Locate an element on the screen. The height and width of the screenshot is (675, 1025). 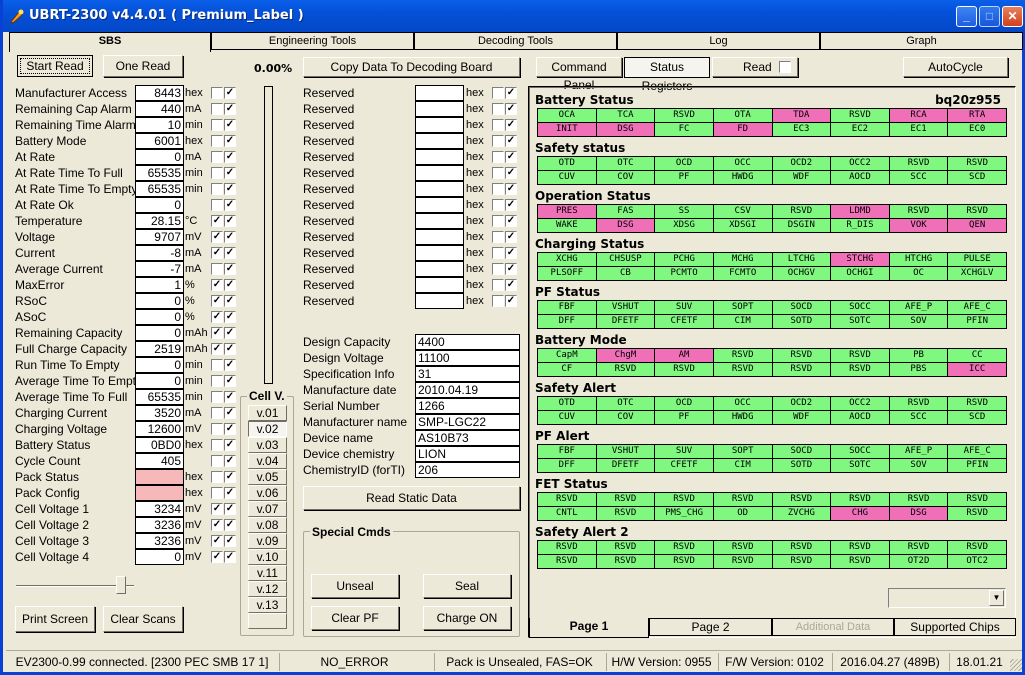
field-value: 12600 is located at coordinates (159, 429).